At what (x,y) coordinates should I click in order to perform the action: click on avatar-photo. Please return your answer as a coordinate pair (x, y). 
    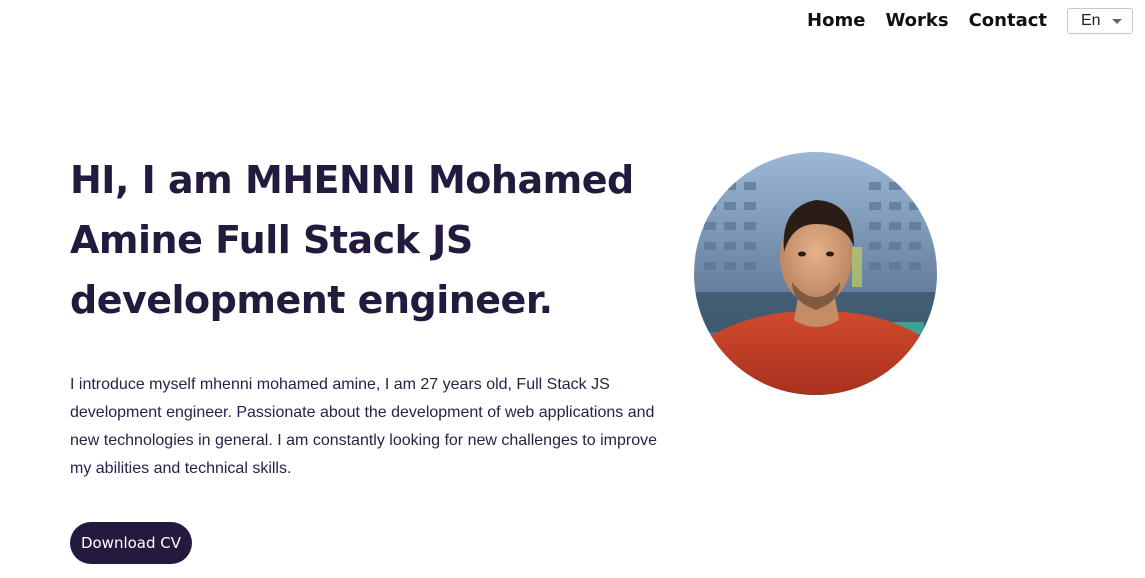
    Looking at the image, I should click on (815, 273).